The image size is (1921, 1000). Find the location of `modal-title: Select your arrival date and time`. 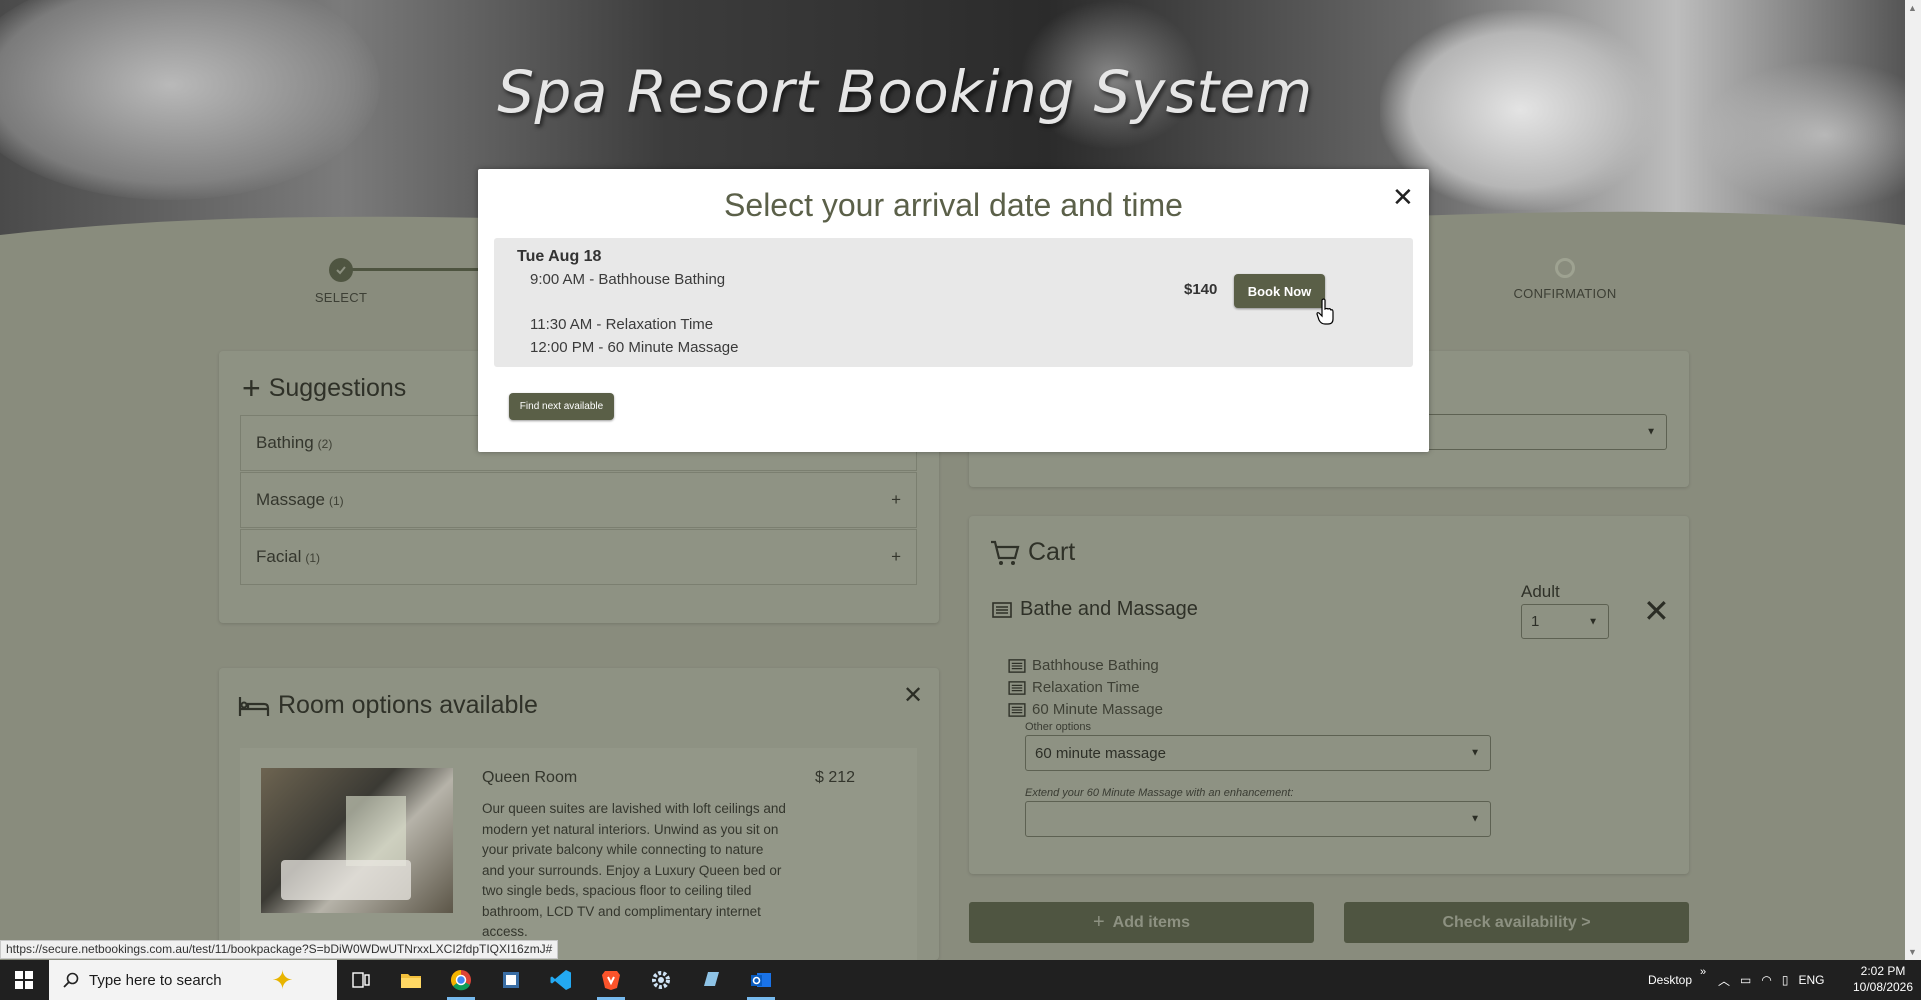

modal-title: Select your arrival date and time is located at coordinates (953, 205).